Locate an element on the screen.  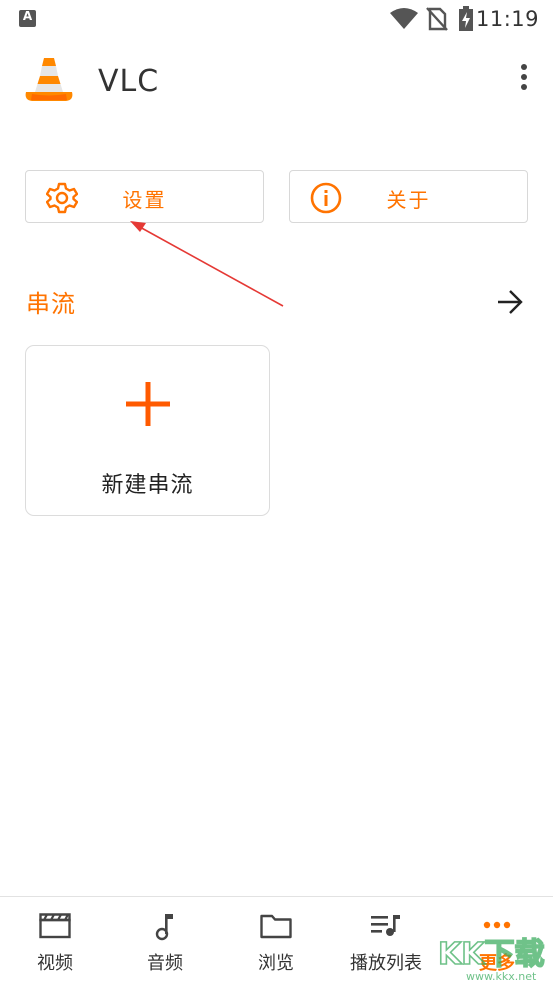
app-title: VLC is located at coordinates (129, 81).